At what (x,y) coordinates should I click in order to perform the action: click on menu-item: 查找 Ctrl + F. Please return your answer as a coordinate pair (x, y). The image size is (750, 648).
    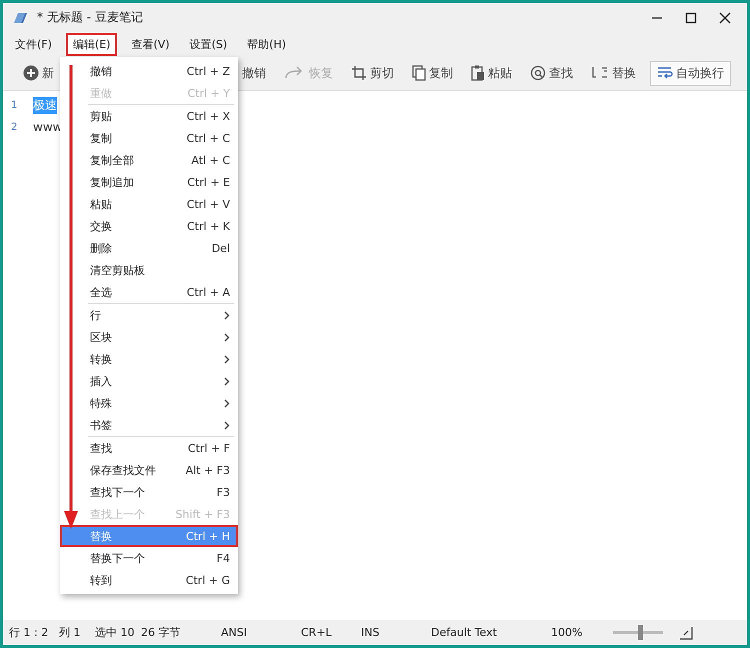
    Looking at the image, I should click on (149, 448).